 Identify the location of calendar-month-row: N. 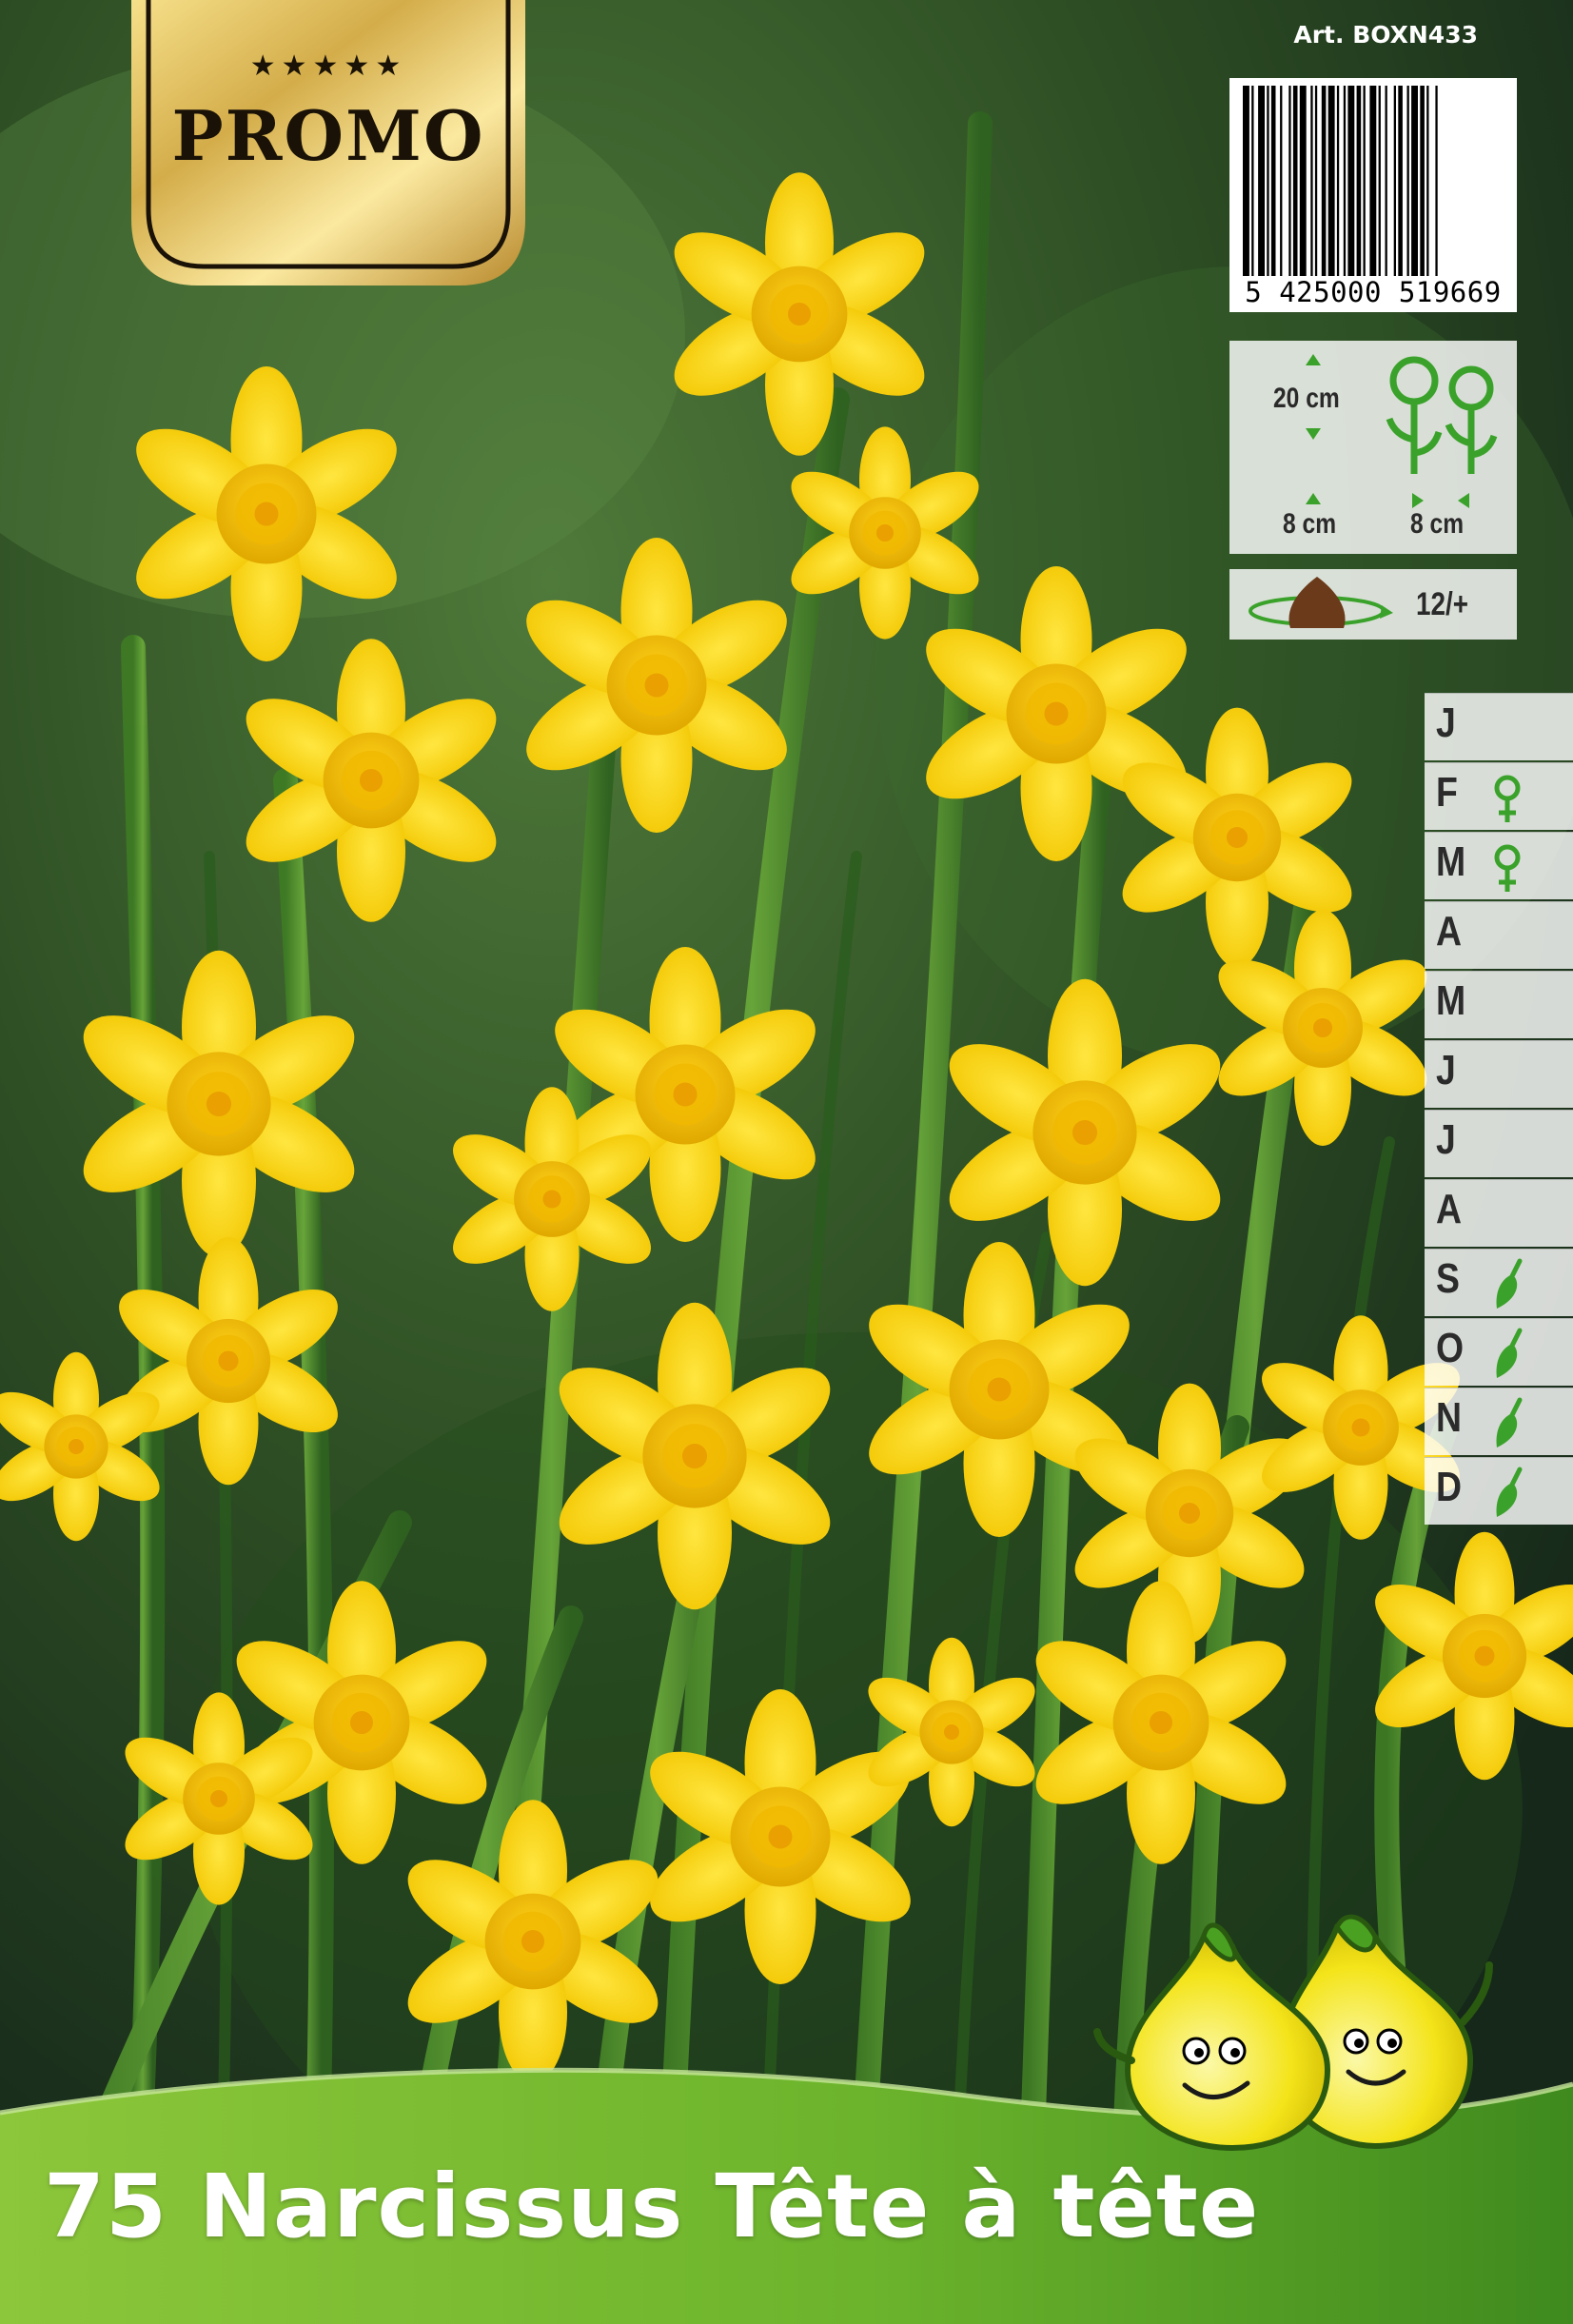
(1499, 1421).